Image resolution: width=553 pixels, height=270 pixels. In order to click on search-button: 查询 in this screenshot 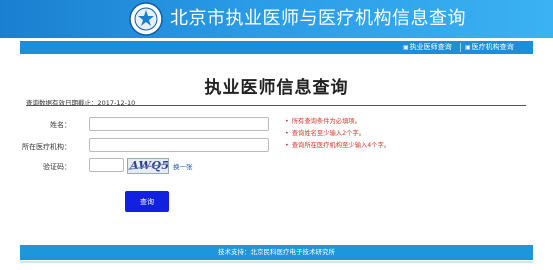, I will do `click(147, 201)`.